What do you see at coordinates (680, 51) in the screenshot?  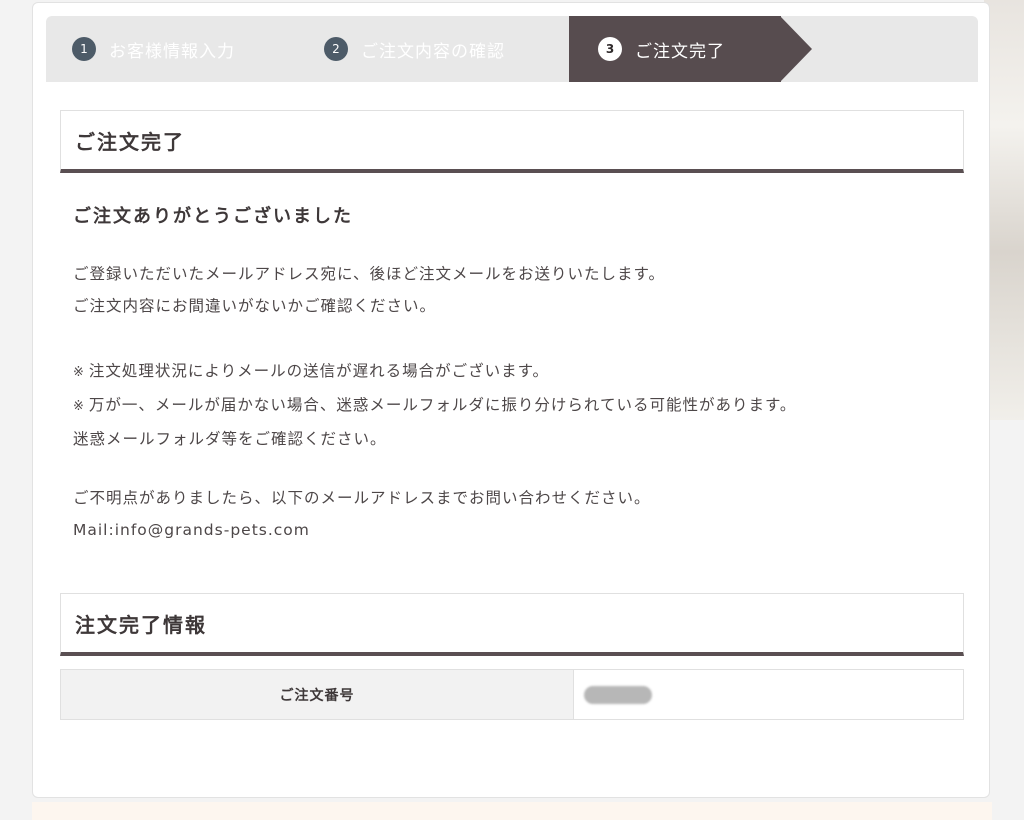 I see `step-label: ご注文完了` at bounding box center [680, 51].